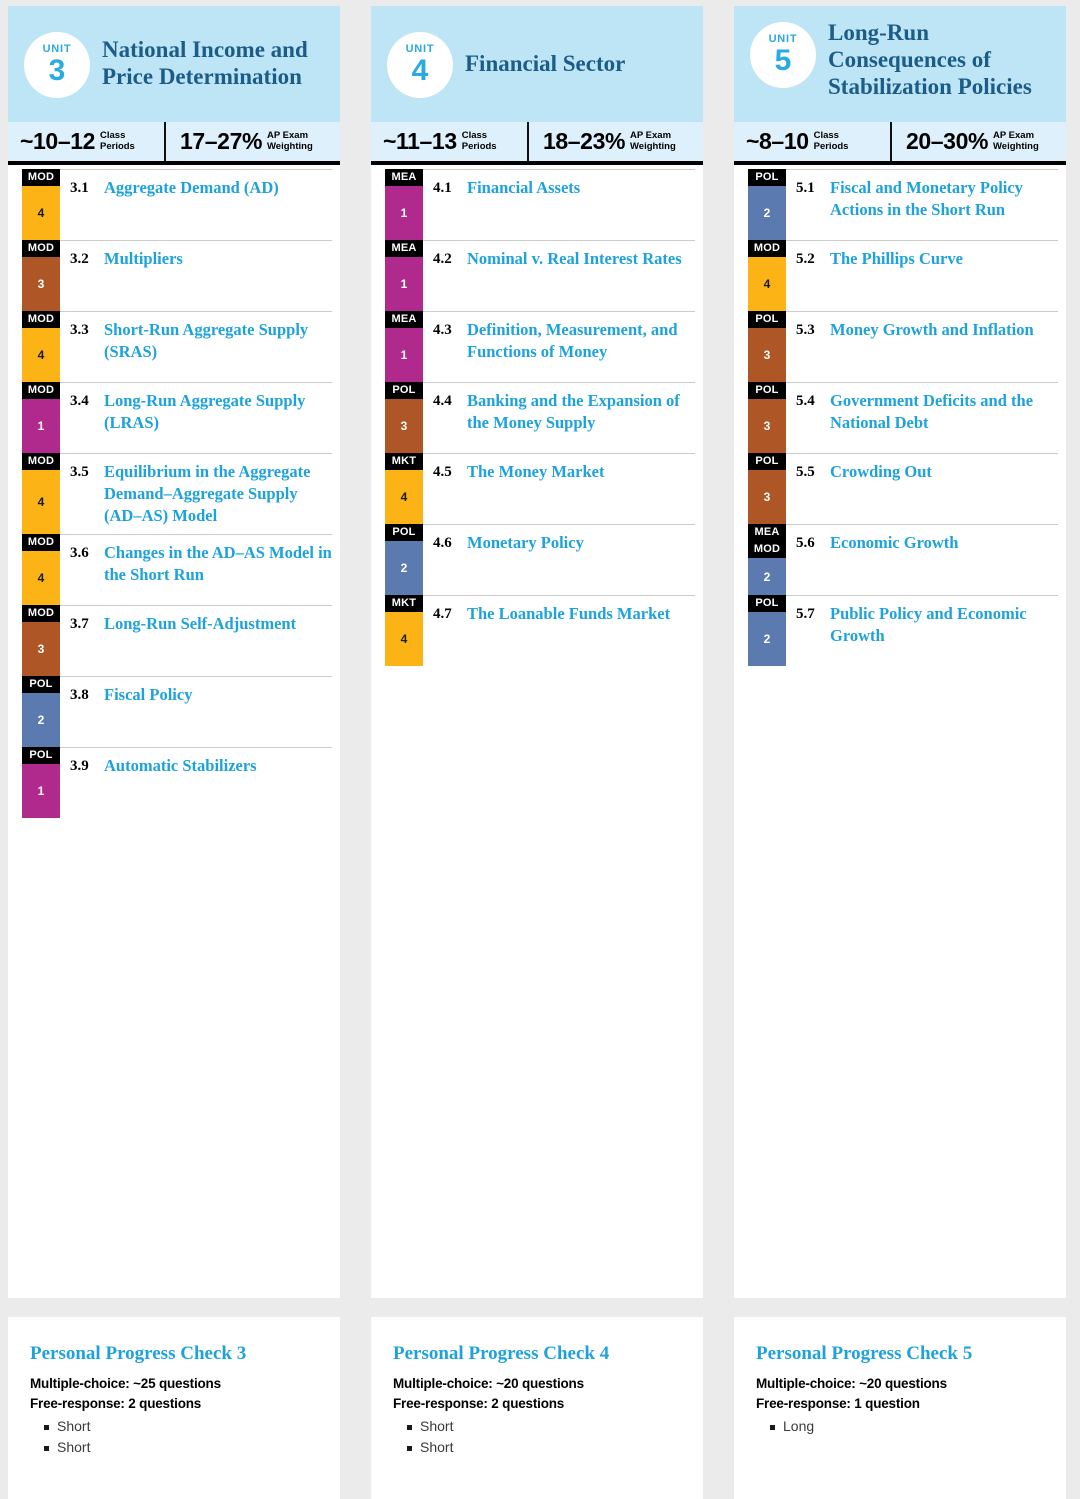 This screenshot has height=1499, width=1080. What do you see at coordinates (442, 259) in the screenshot?
I see `topic-number: 4.2` at bounding box center [442, 259].